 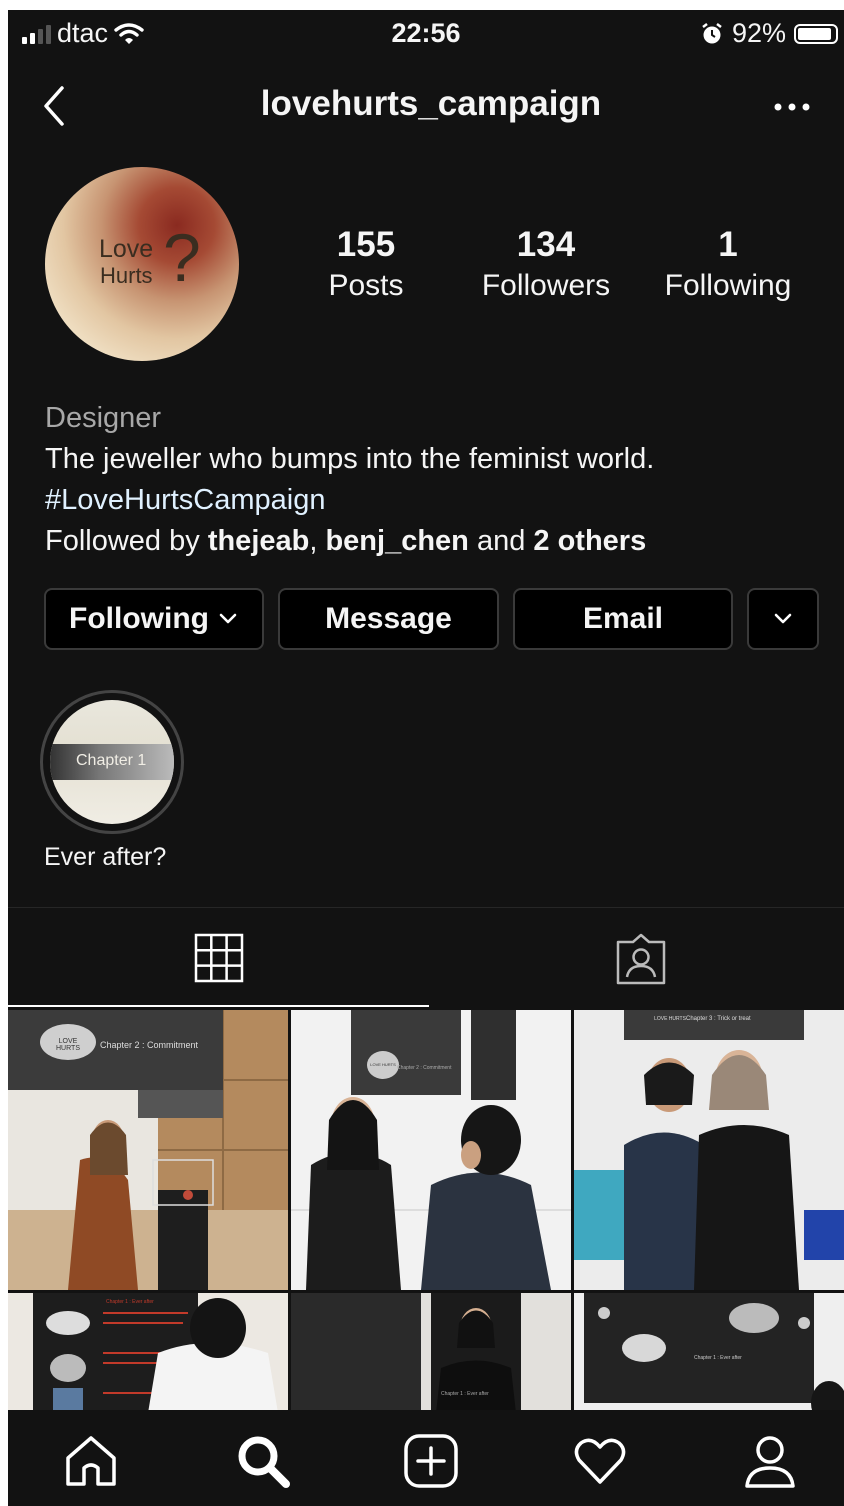 I want to click on stat-posts-value: 155, so click(x=366, y=244).